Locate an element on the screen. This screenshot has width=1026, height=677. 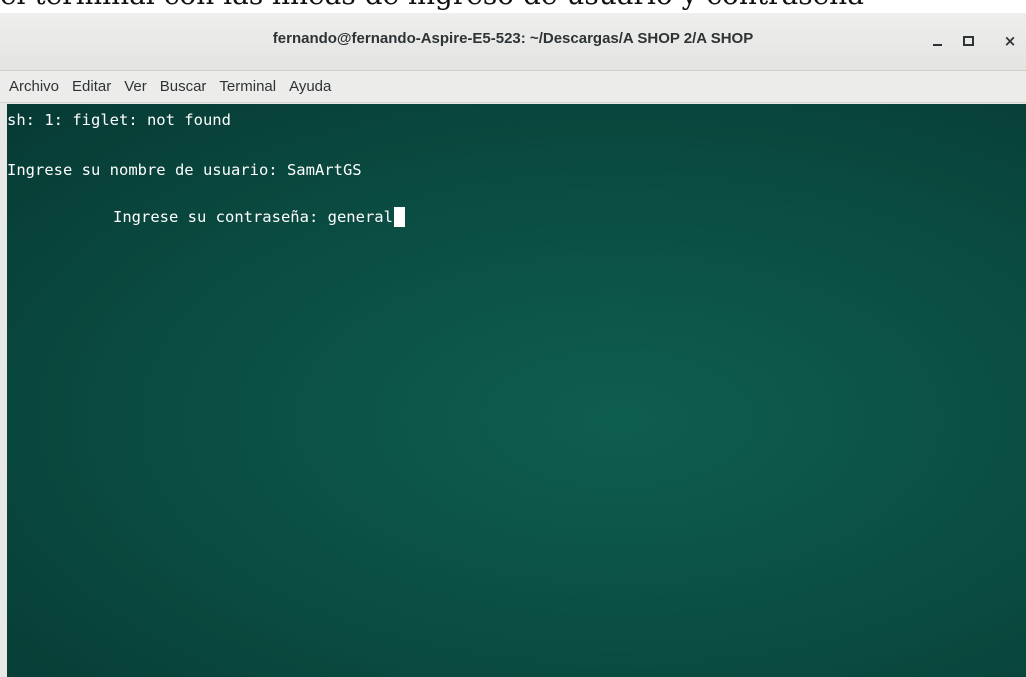
terminal-line: Ingrese su contraseña: general is located at coordinates (253, 217).